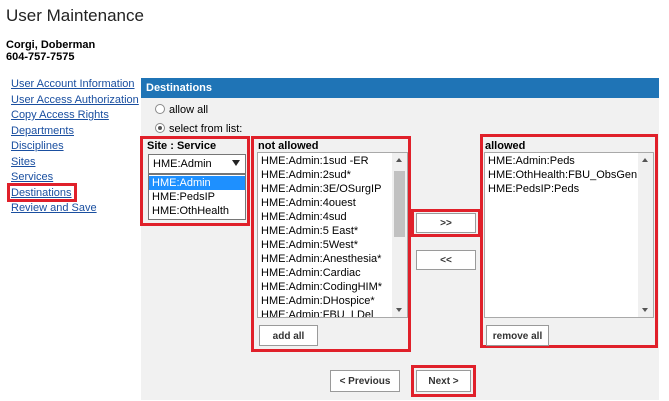 Image resolution: width=669 pixels, height=401 pixels. What do you see at coordinates (443, 381) in the screenshot?
I see `next-button: Next >` at bounding box center [443, 381].